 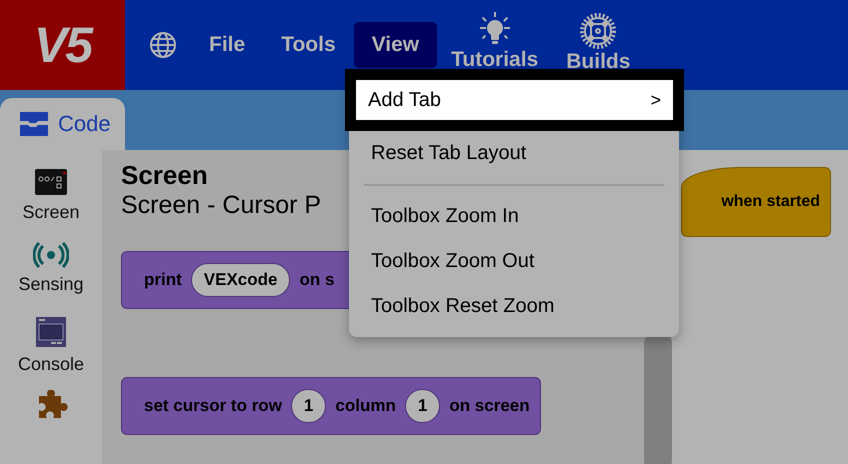 I want to click on block-text: set cursor to row, so click(x=213, y=406).